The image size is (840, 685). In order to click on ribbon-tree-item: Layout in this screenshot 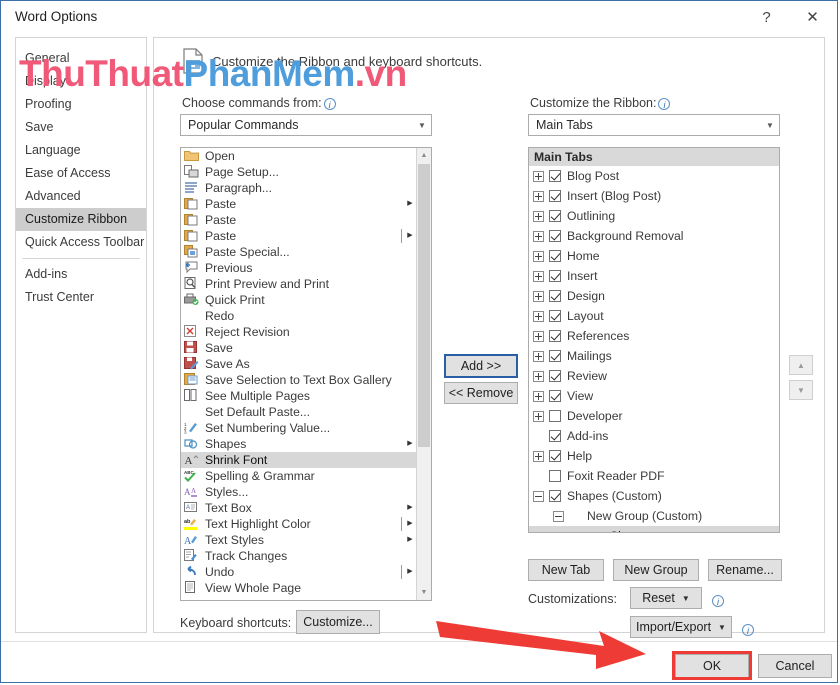, I will do `click(654, 316)`.